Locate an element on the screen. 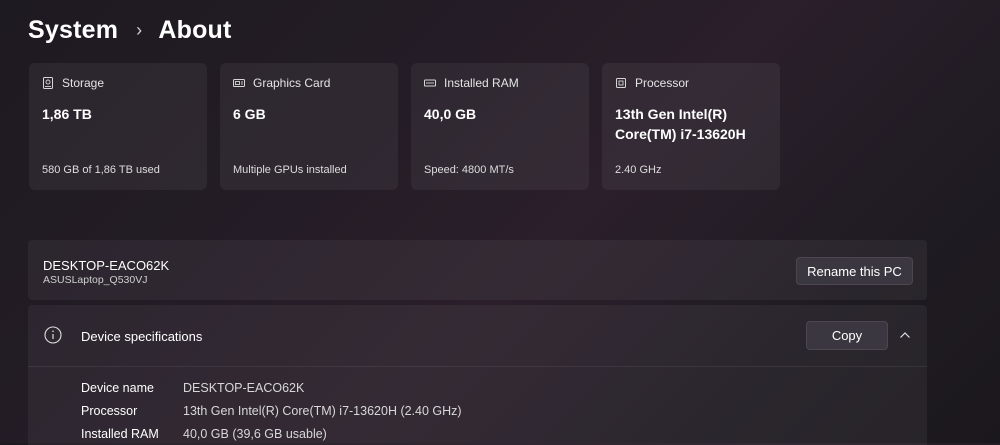  info-icon is located at coordinates (53, 335).